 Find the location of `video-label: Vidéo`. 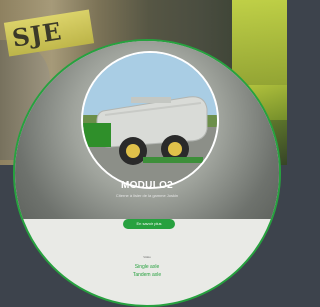

video-label: Vidéo is located at coordinates (147, 257).